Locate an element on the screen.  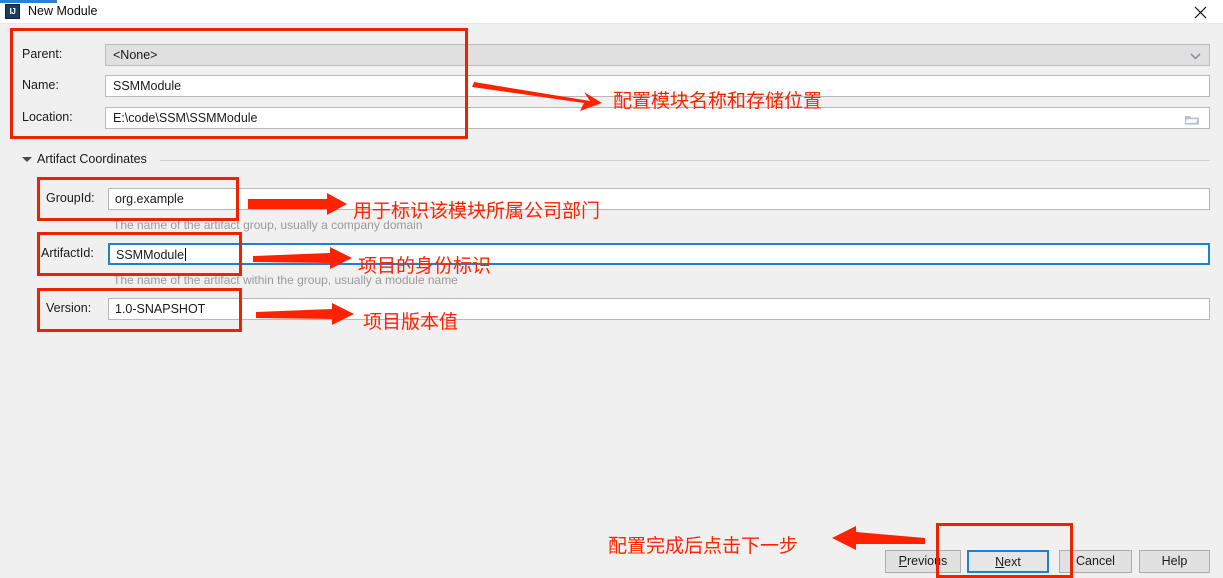
version-row: Version: 1.0-SNAPSHOT is located at coordinates (611, 309).